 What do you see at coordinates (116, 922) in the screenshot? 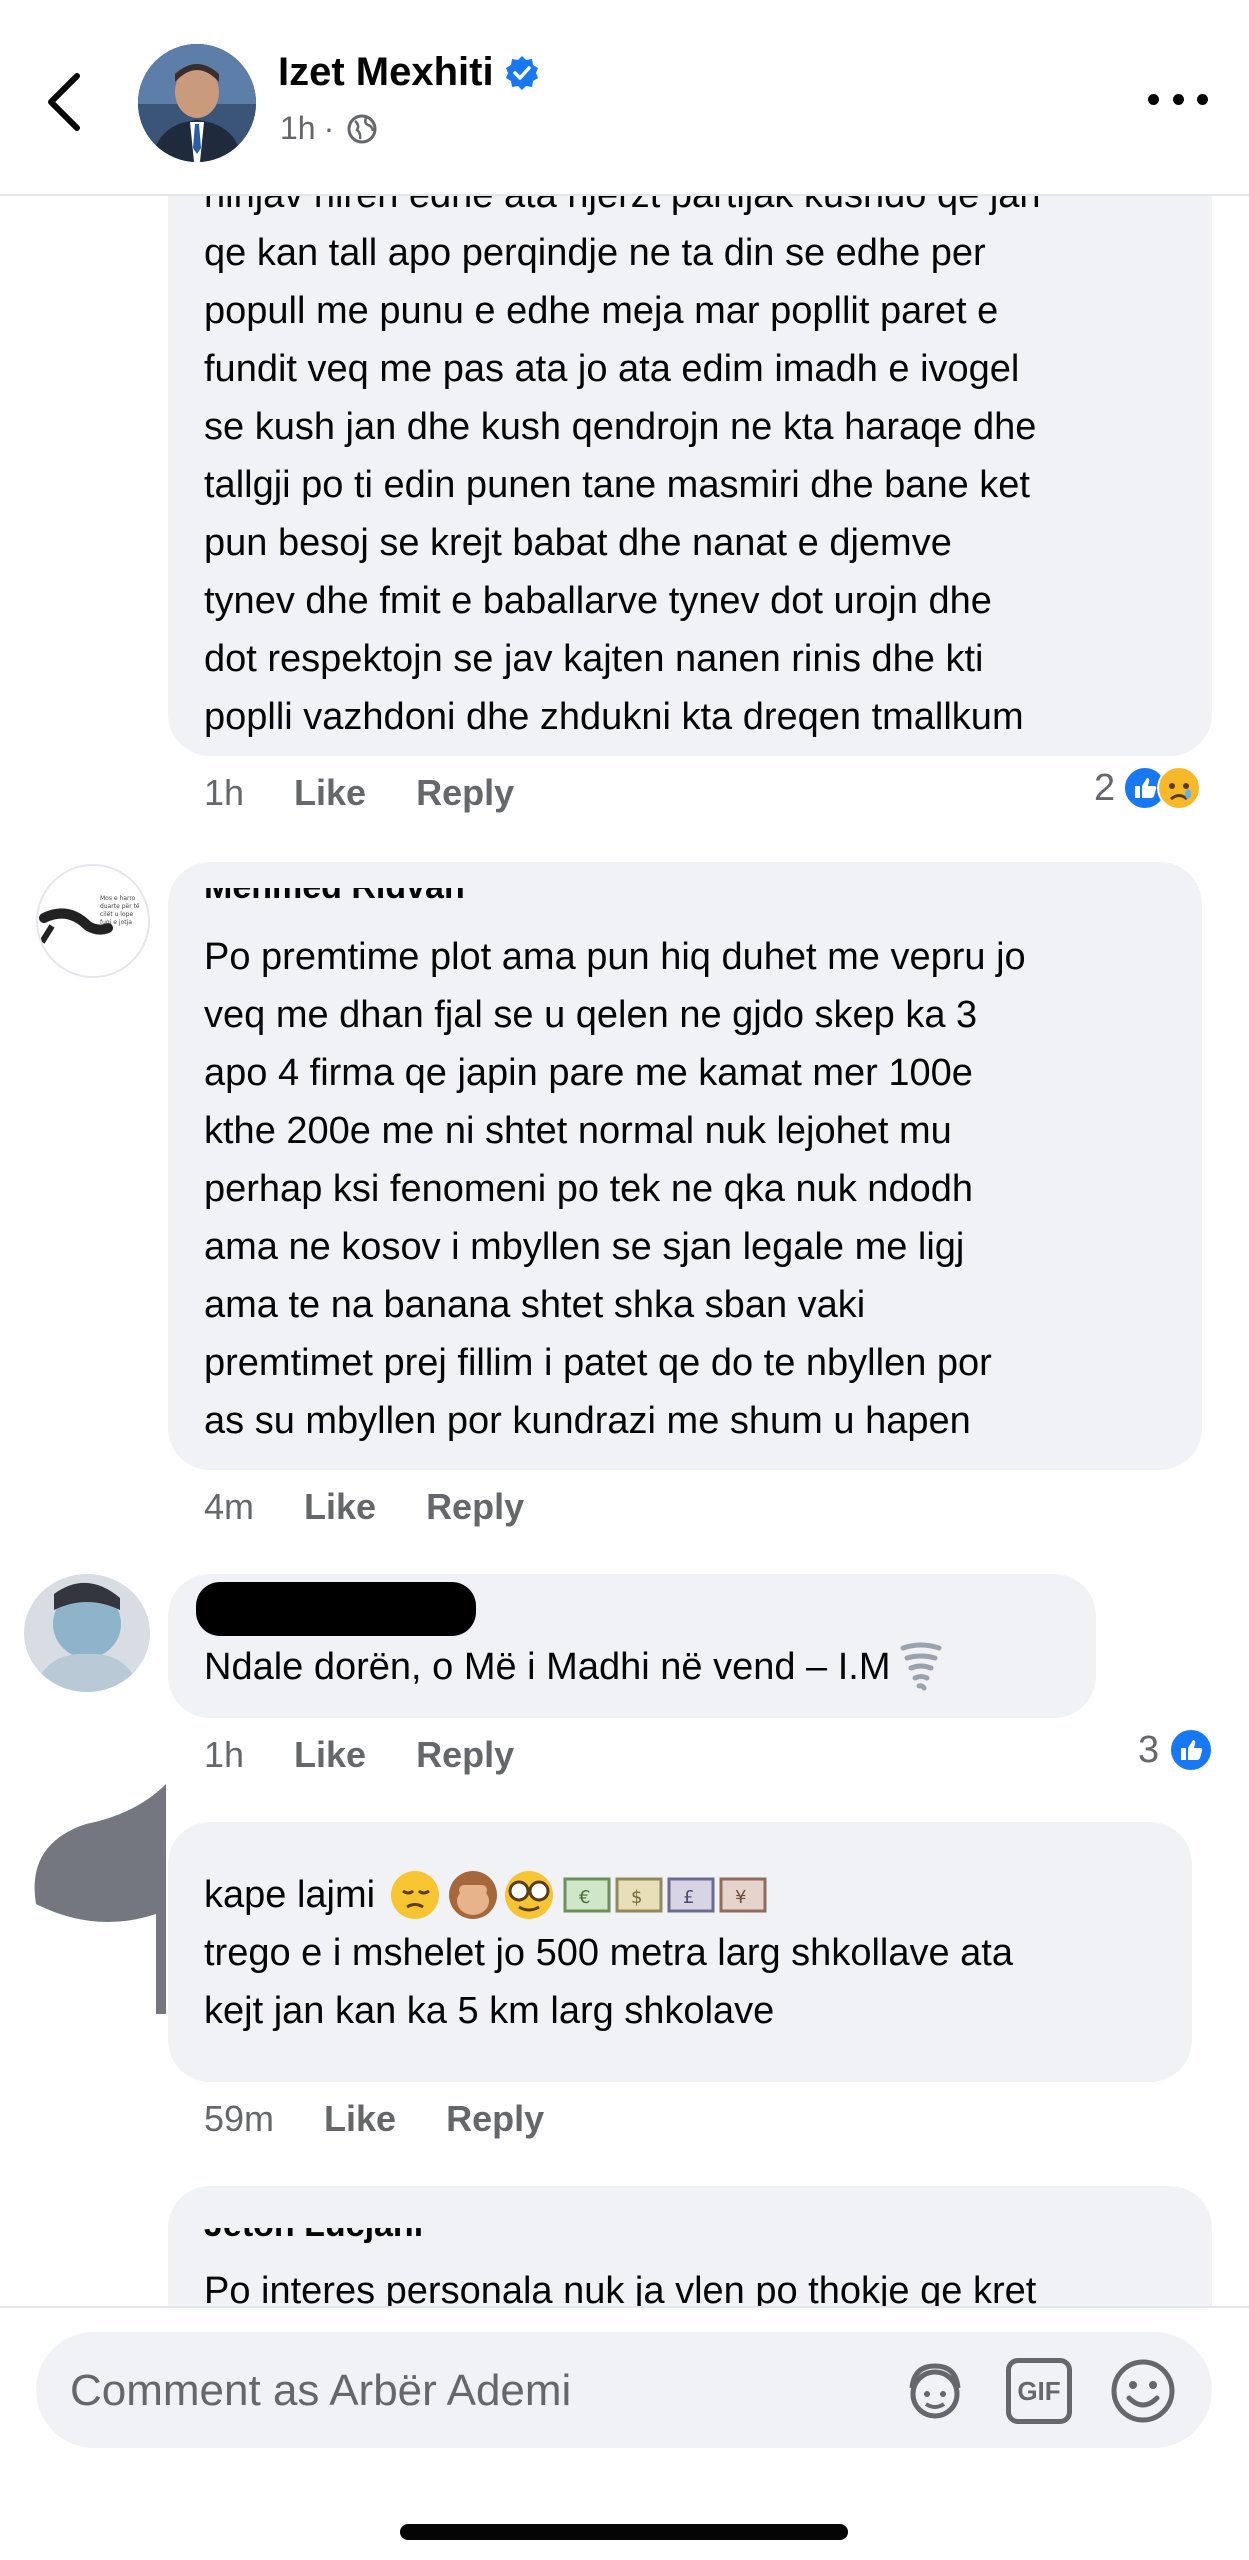
I see `svg-text: fuqi e jotja` at bounding box center [116, 922].